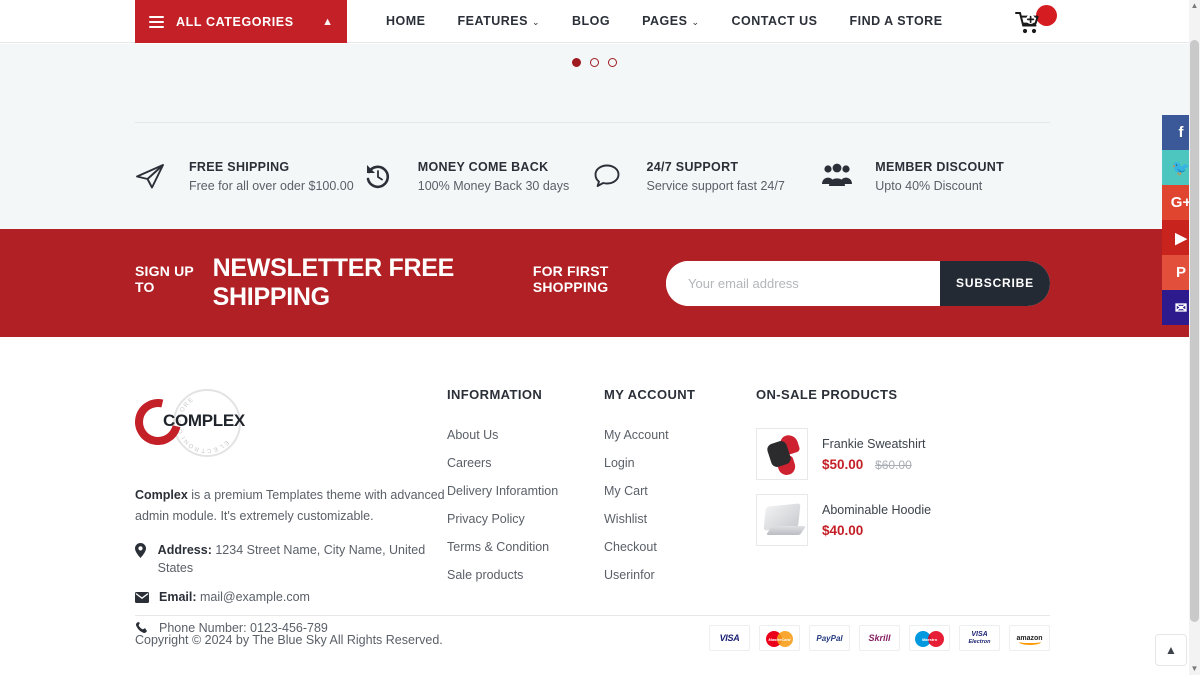 The height and width of the screenshot is (675, 1200). What do you see at coordinates (877, 509) in the screenshot?
I see `product-name: Abominable Hoodie` at bounding box center [877, 509].